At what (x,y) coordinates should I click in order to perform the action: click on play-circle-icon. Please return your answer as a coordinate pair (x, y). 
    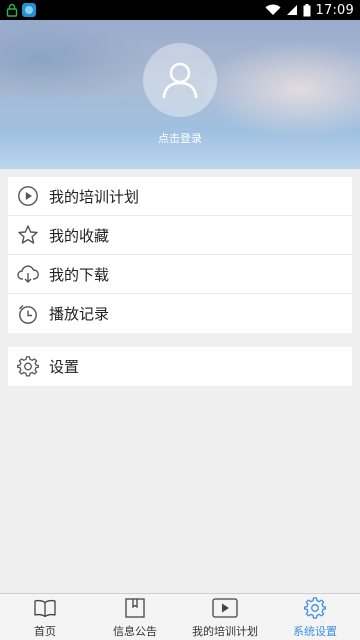
    Looking at the image, I should click on (28, 196).